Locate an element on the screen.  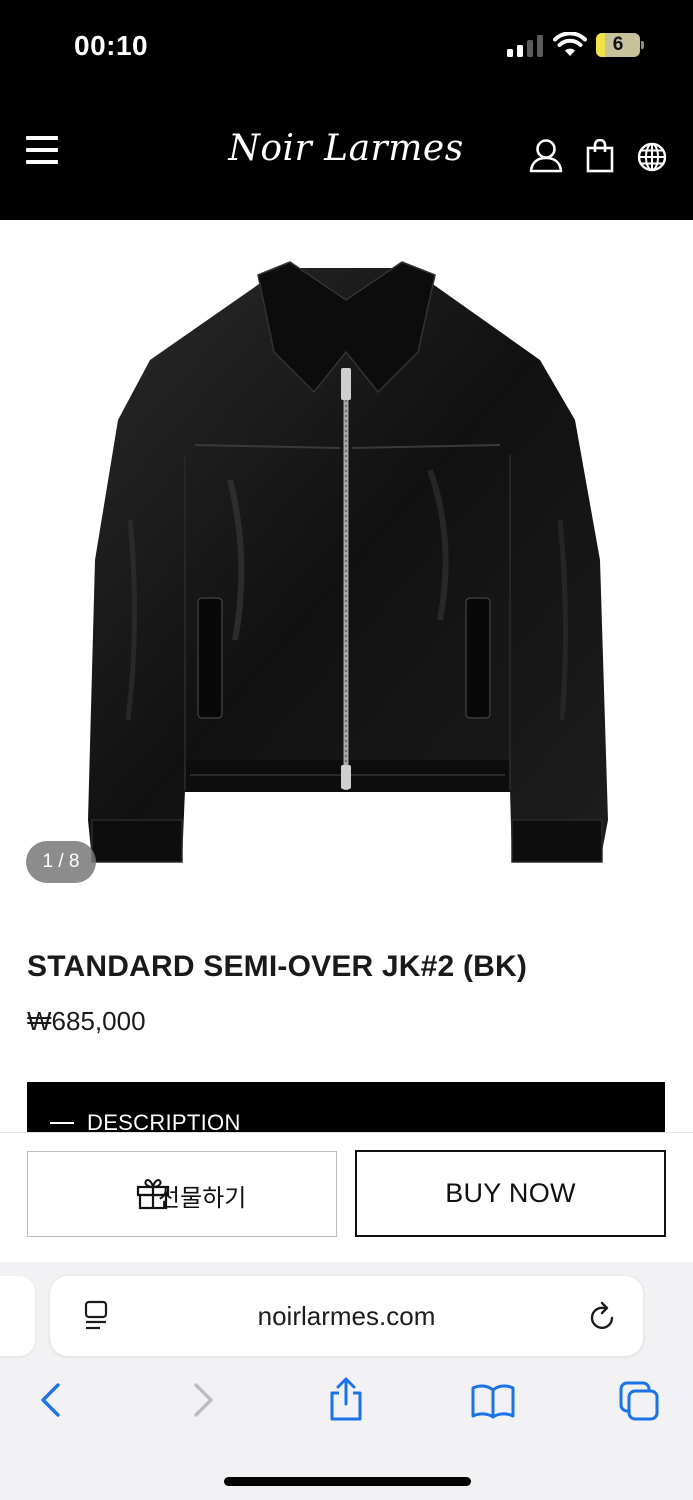
image-counter: 1 / 8 is located at coordinates (61, 862).